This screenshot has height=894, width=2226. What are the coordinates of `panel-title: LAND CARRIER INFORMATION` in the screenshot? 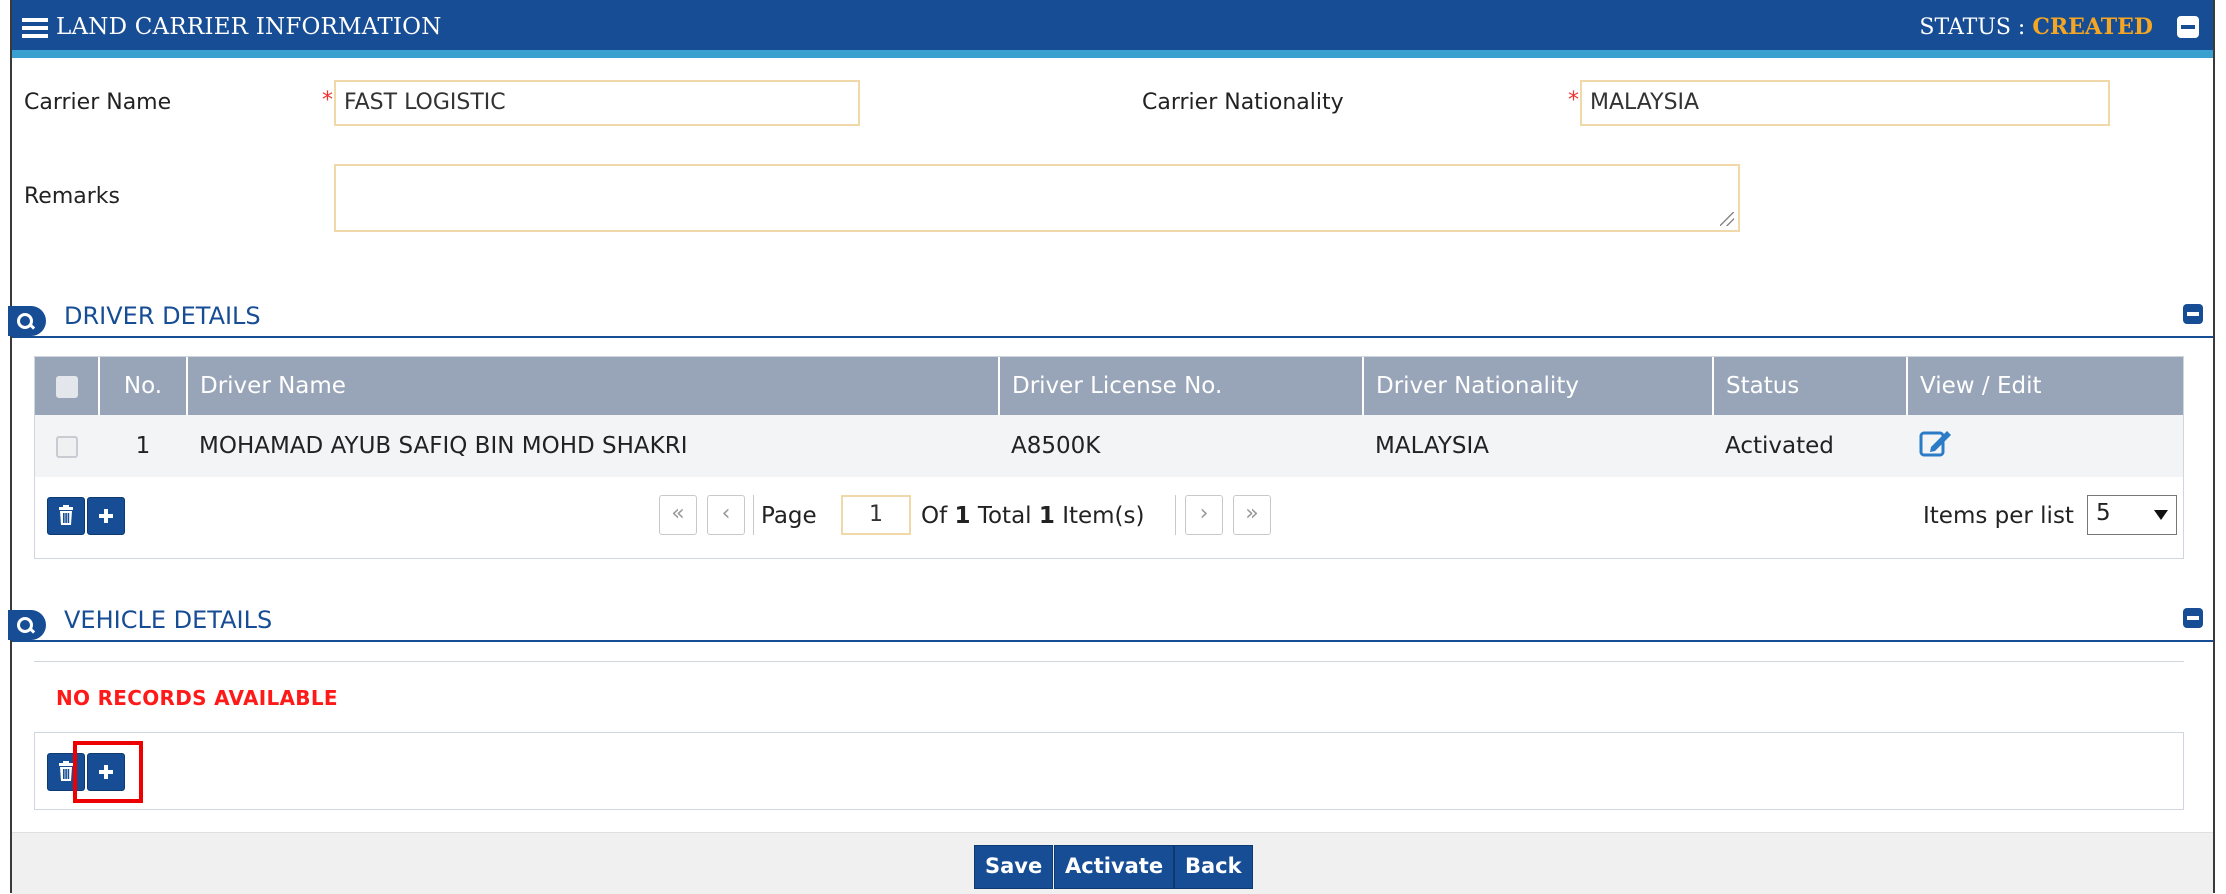 It's located at (249, 27).